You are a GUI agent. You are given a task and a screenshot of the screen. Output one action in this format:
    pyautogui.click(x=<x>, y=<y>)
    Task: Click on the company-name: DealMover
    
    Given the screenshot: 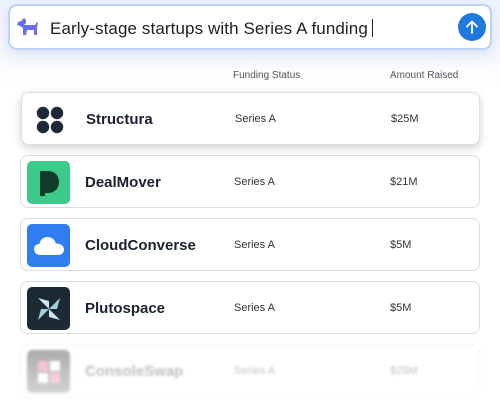 What is the action you would take?
    pyautogui.click(x=123, y=182)
    